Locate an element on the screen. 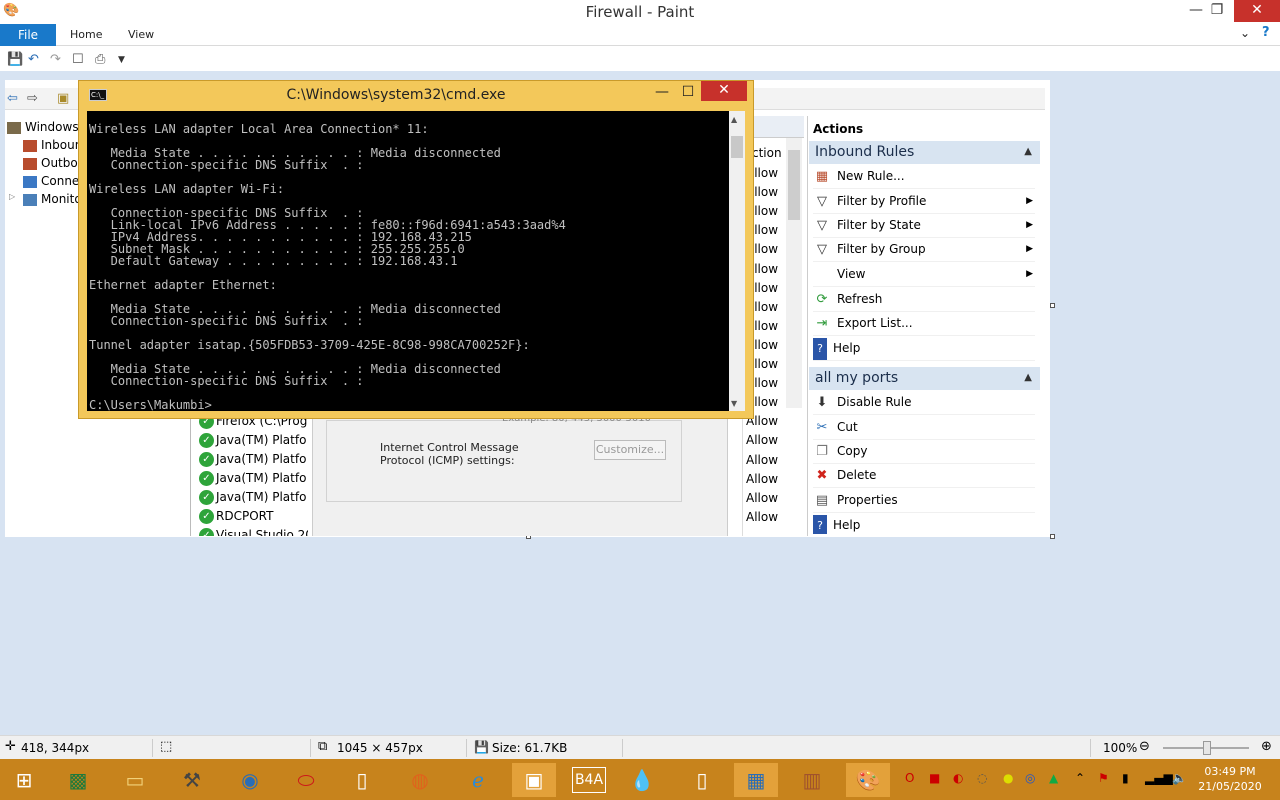 The width and height of the screenshot is (1280, 800). action-properties: ▤ Properties is located at coordinates (924, 501).